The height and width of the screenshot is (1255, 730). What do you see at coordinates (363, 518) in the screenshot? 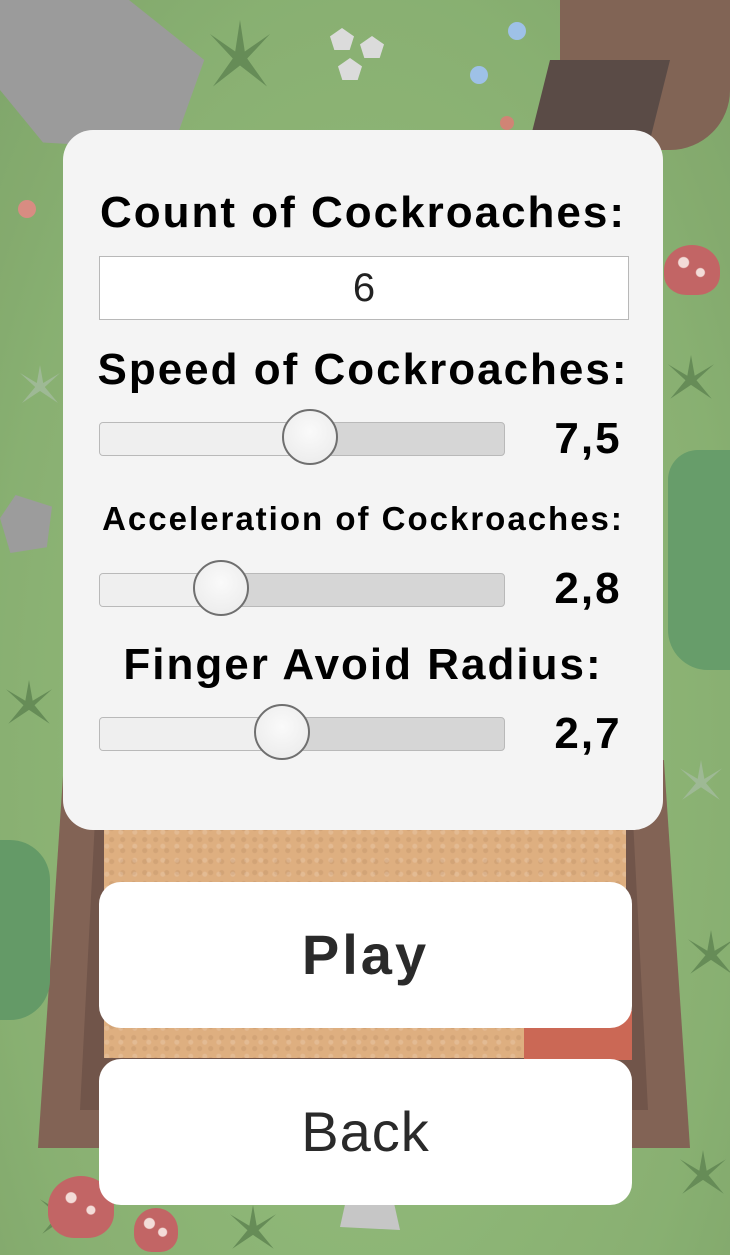
I see `acceleration-label: Acceleration of Cockroaches:` at bounding box center [363, 518].